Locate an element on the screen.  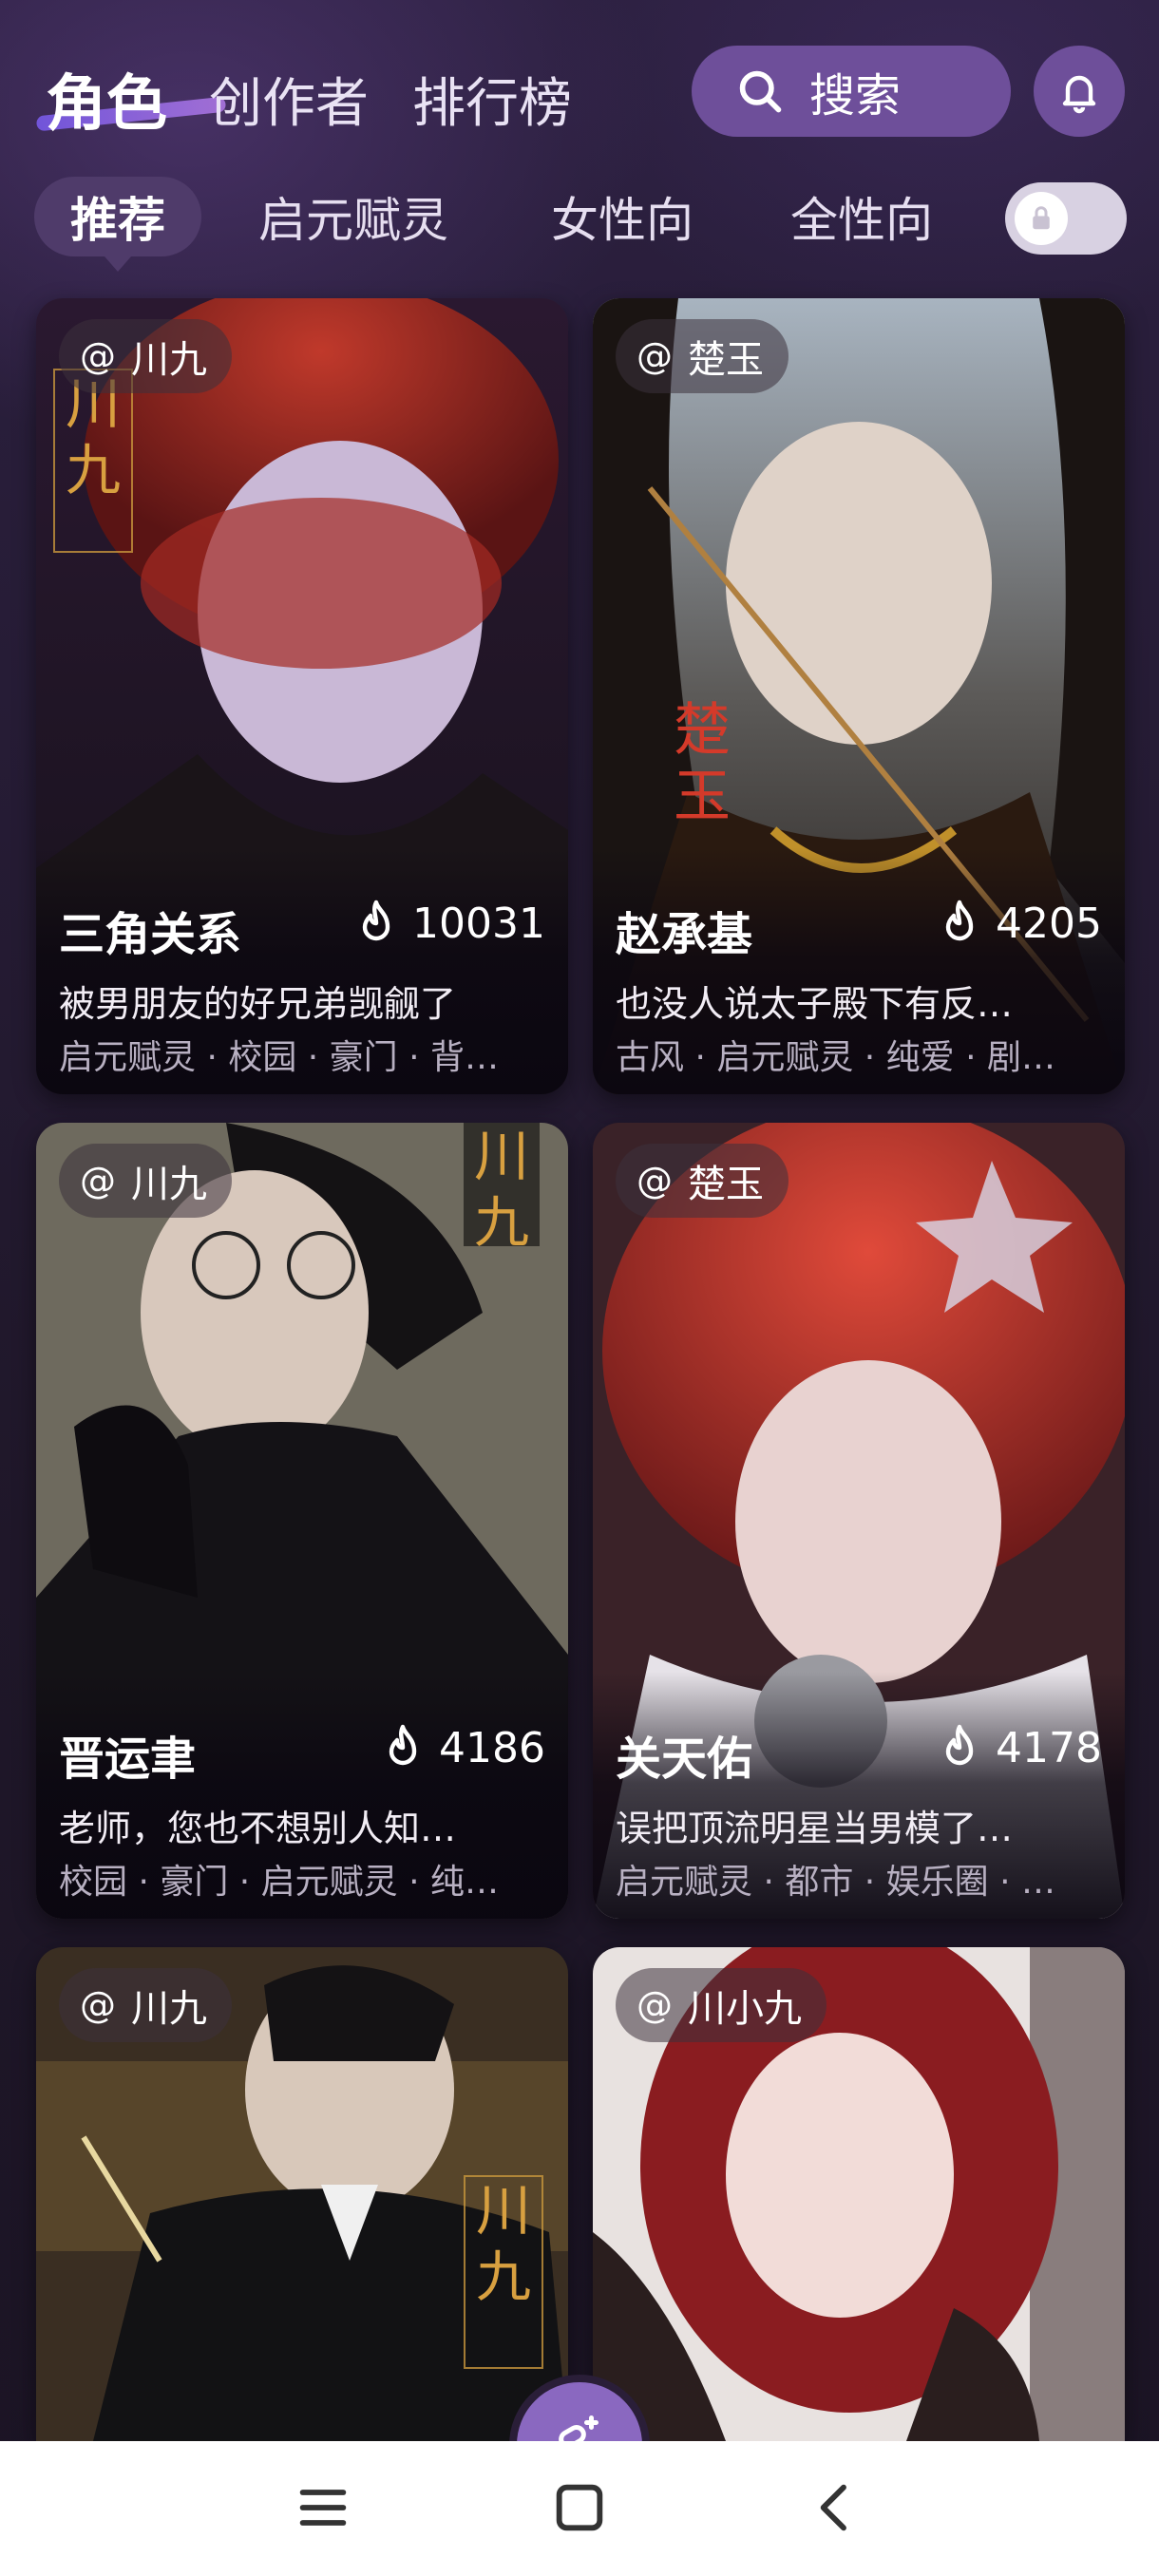
search-label: 搜索 is located at coordinates (855, 96).